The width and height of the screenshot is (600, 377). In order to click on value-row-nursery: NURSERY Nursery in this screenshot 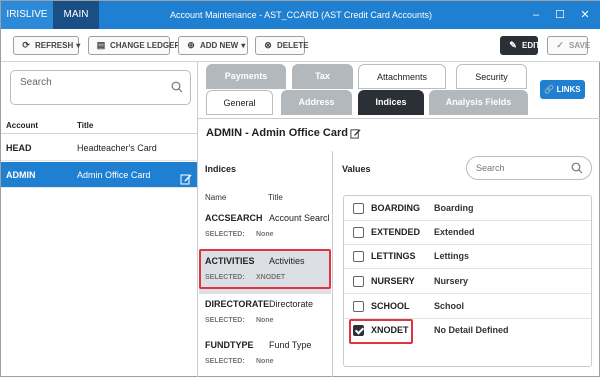, I will do `click(467, 282)`.